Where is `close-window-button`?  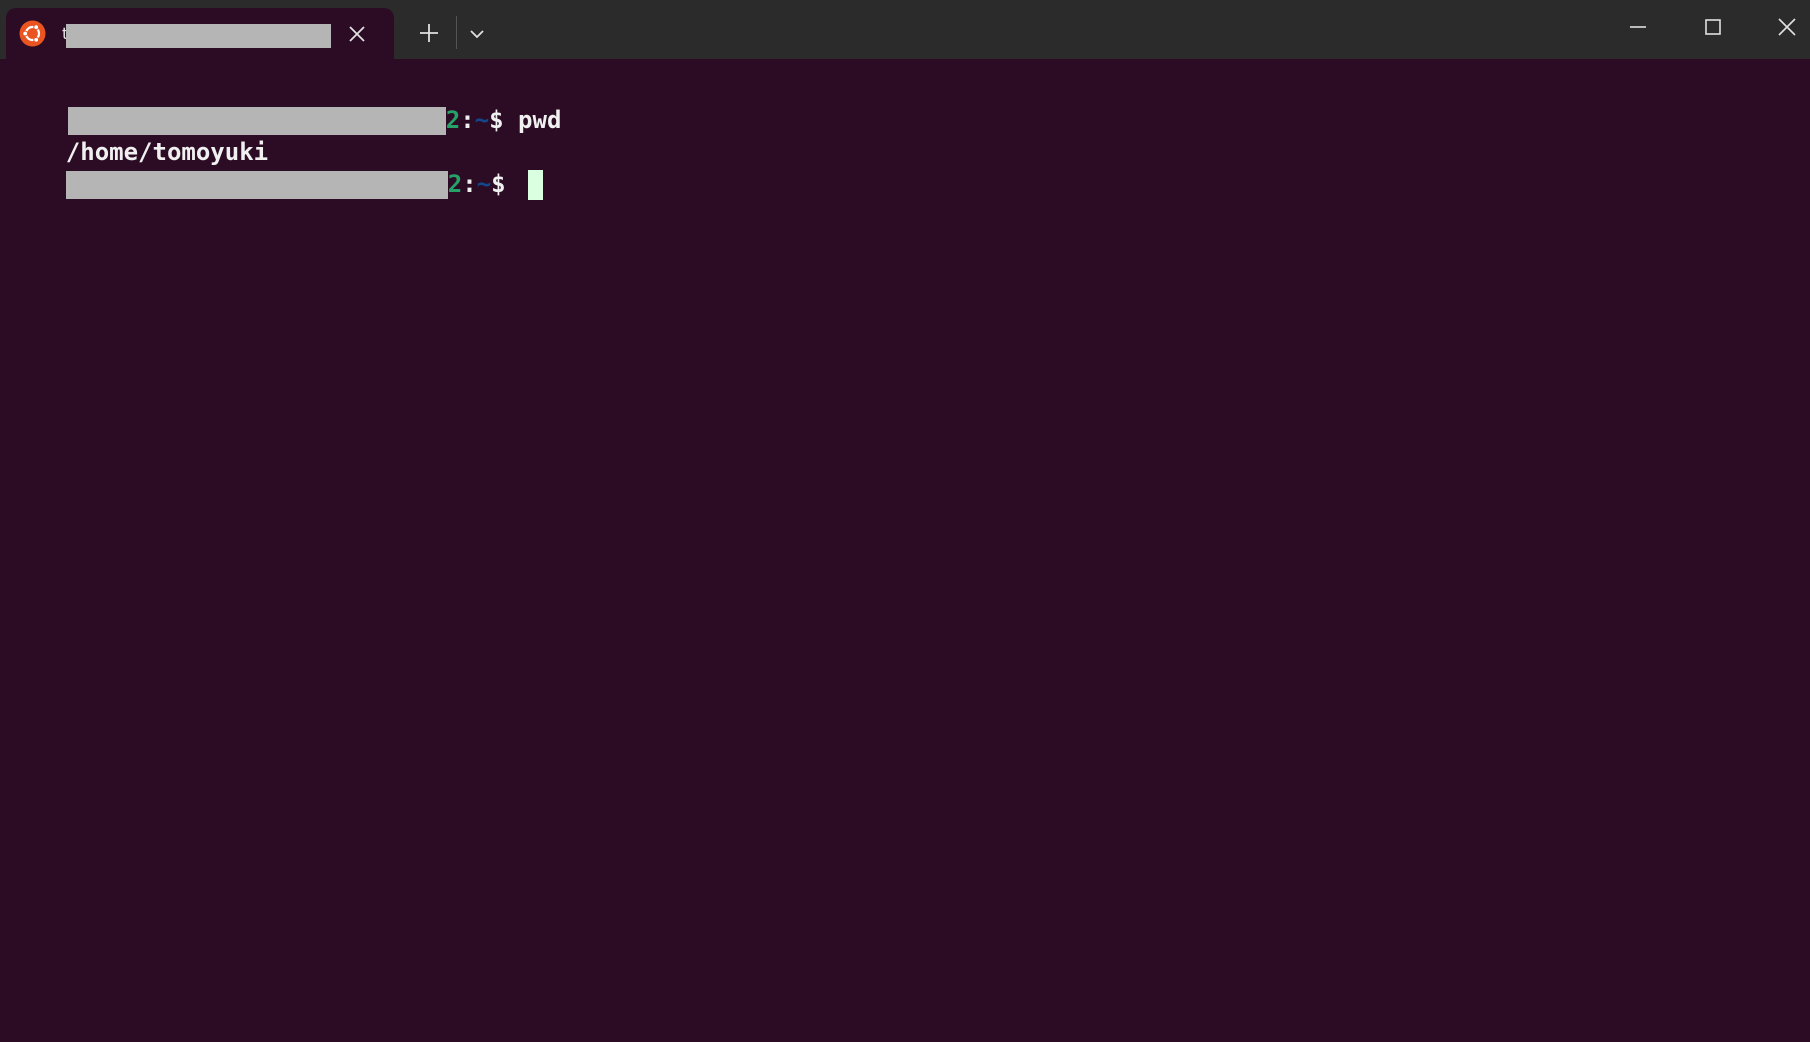 close-window-button is located at coordinates (1787, 27).